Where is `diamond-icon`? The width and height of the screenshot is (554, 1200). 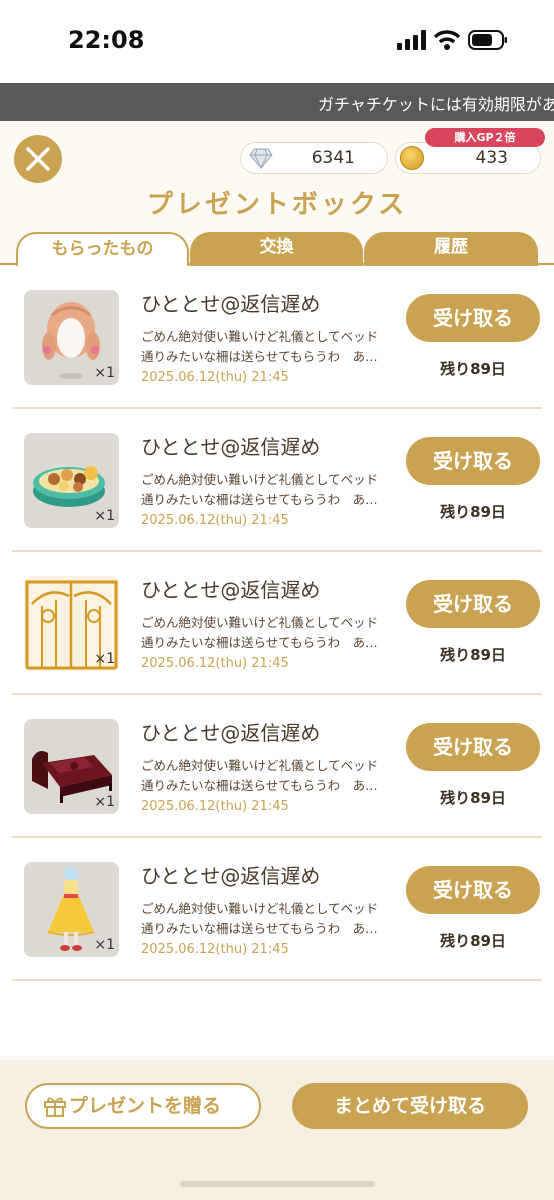 diamond-icon is located at coordinates (261, 158).